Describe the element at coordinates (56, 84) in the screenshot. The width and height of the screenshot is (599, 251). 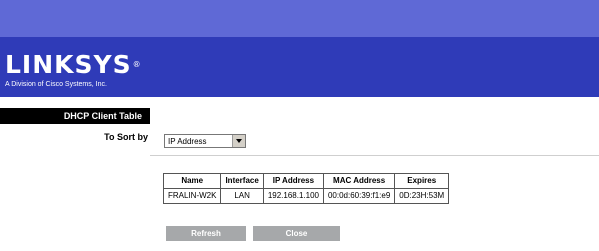
I see `tagline: A Division of Cisco Systems, Inc.` at that location.